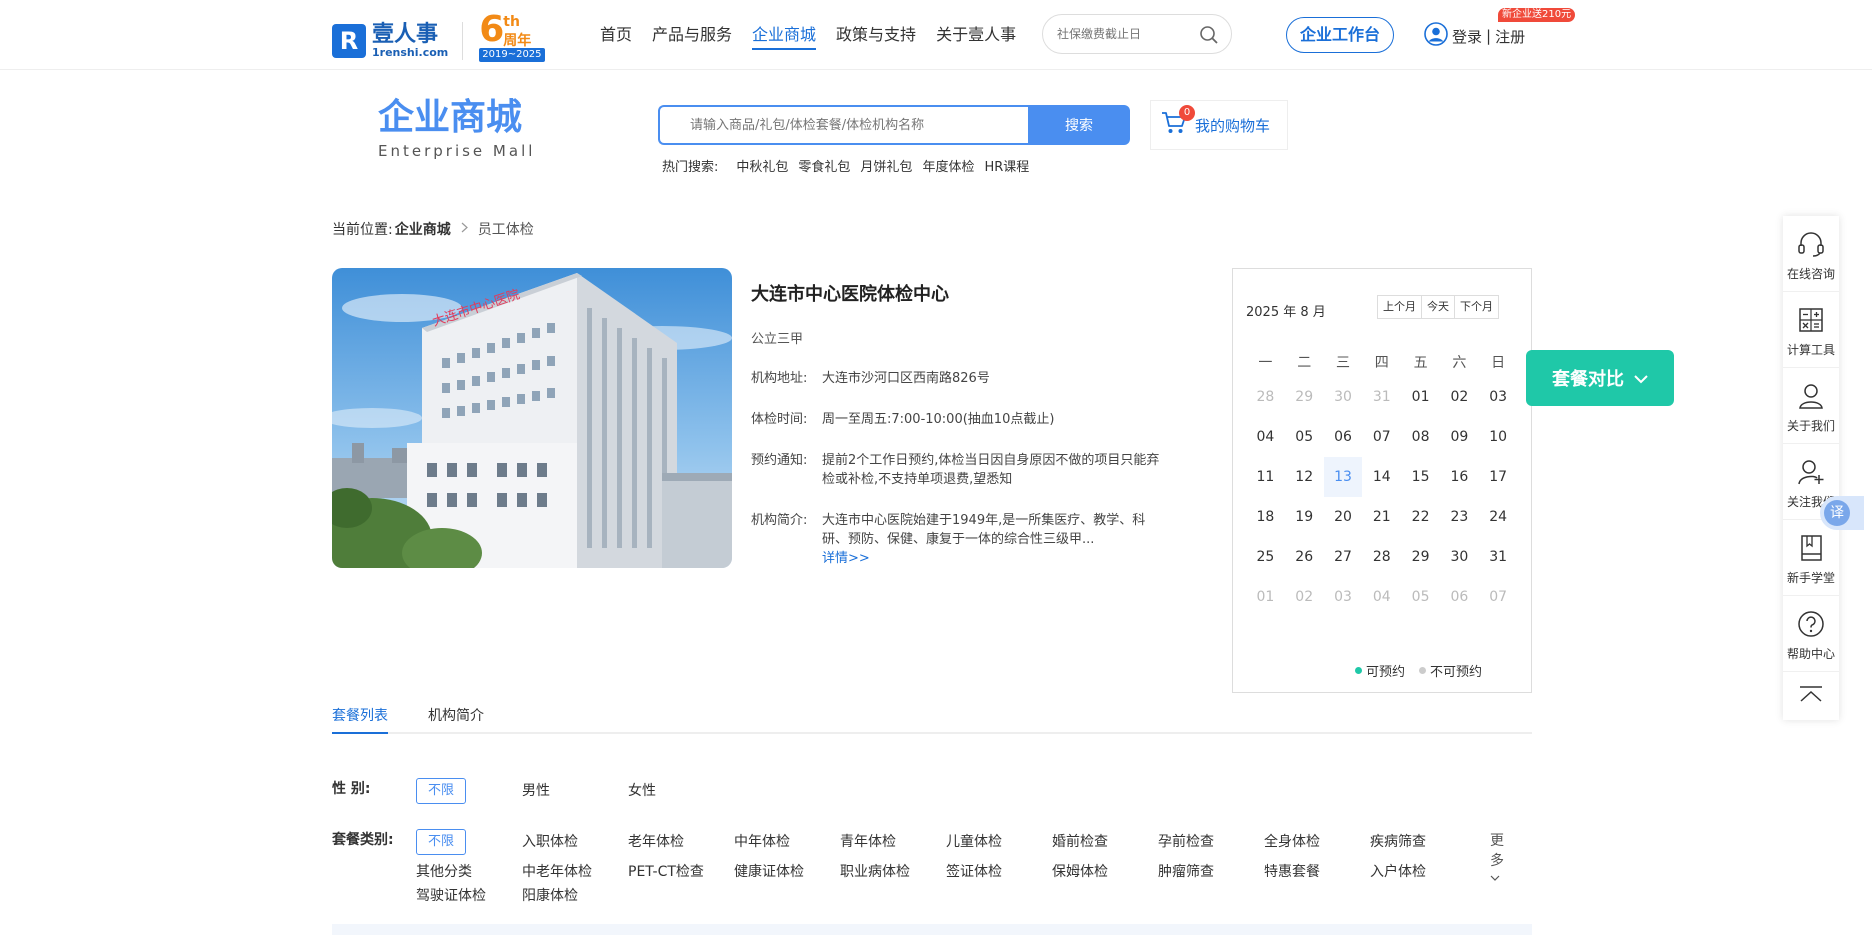  I want to click on calendar-day: 20, so click(1343, 517).